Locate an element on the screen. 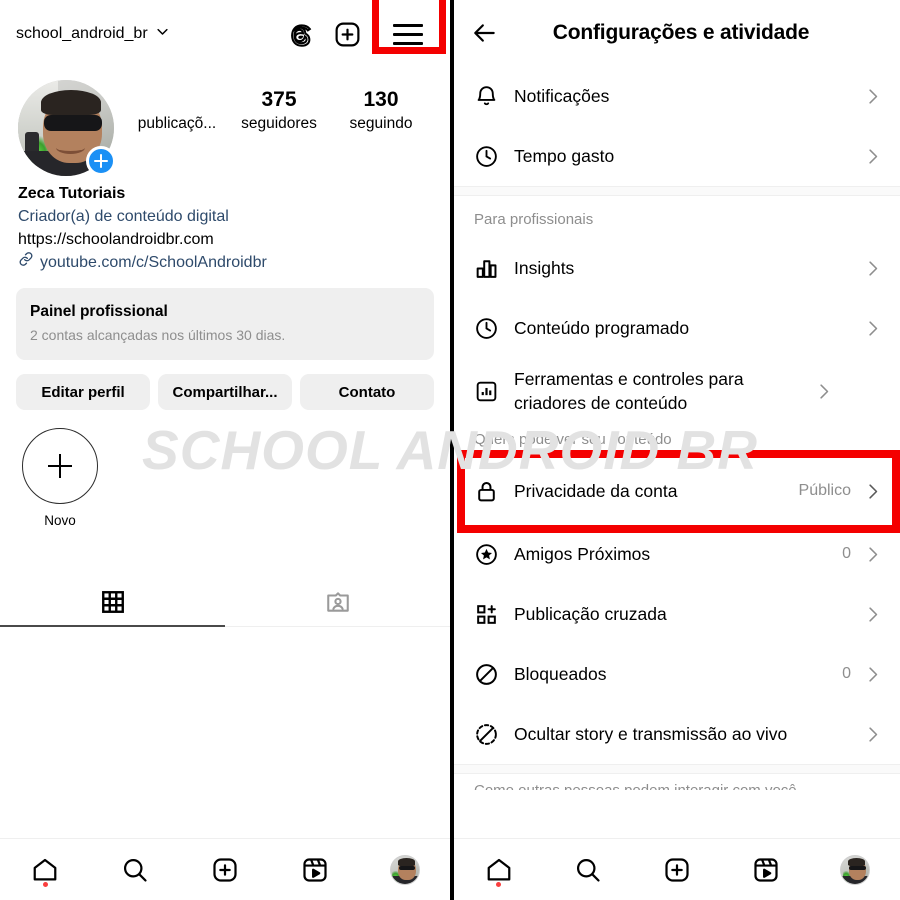 This screenshot has width=900, height=900. profile-avatar is located at coordinates (67, 128).